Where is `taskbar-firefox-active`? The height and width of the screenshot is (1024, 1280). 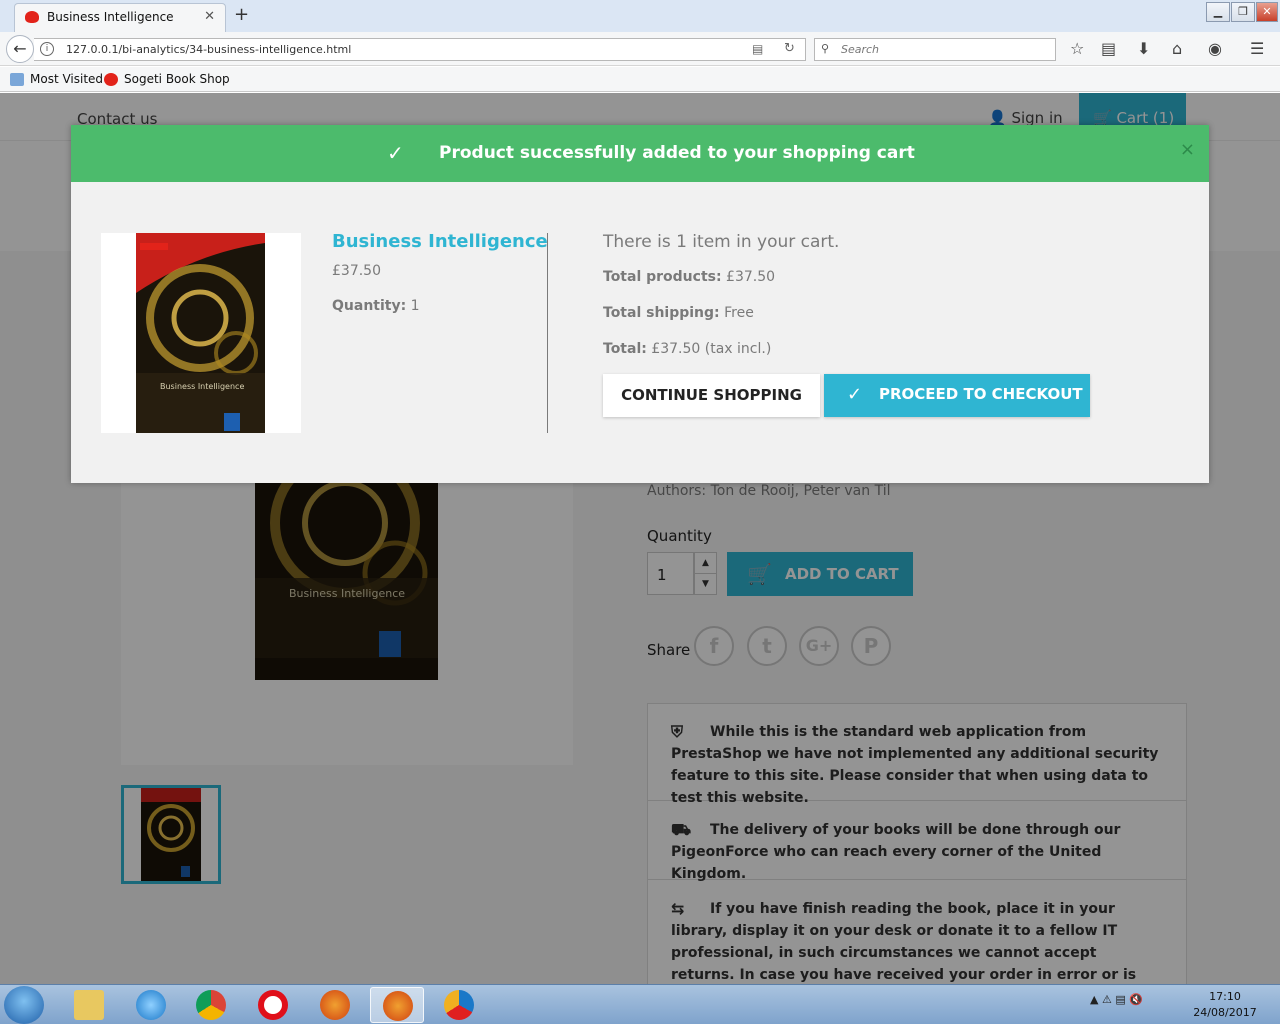
taskbar-firefox-active is located at coordinates (397, 1005).